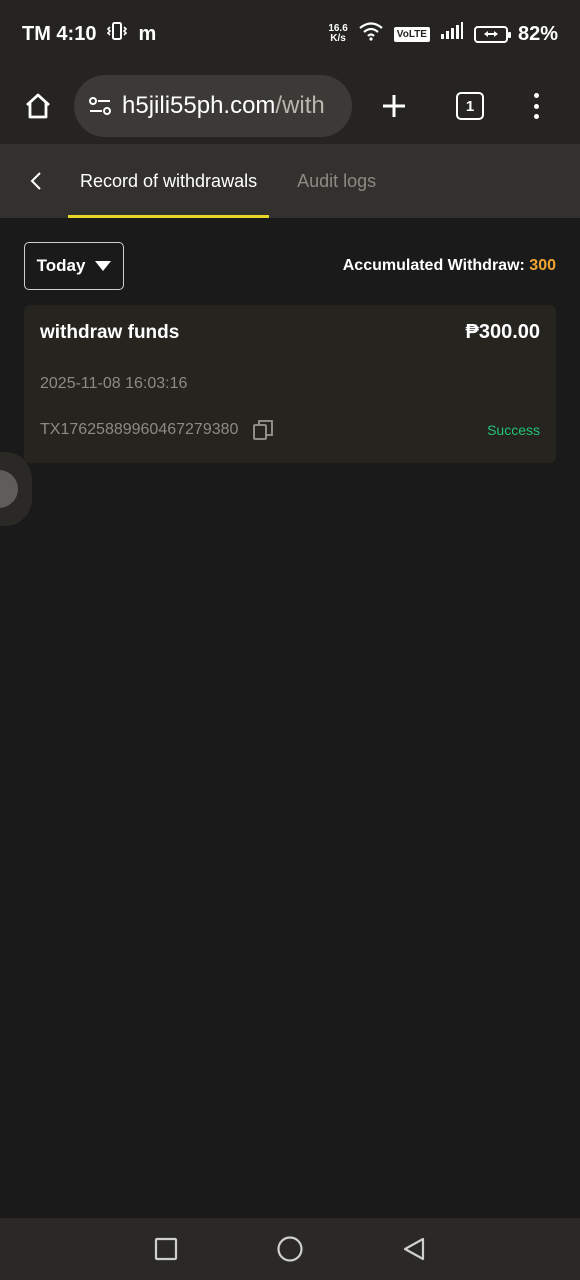 The width and height of the screenshot is (580, 1280). I want to click on record-time: 2025-11-08 16:03:16, so click(114, 383).